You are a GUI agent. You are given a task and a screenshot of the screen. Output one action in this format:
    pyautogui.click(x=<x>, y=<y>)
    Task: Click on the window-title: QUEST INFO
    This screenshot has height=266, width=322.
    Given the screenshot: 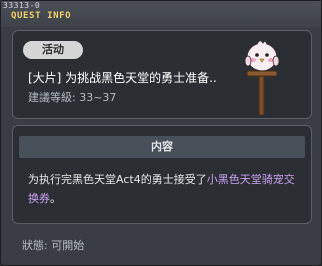 What is the action you would take?
    pyautogui.click(x=41, y=16)
    